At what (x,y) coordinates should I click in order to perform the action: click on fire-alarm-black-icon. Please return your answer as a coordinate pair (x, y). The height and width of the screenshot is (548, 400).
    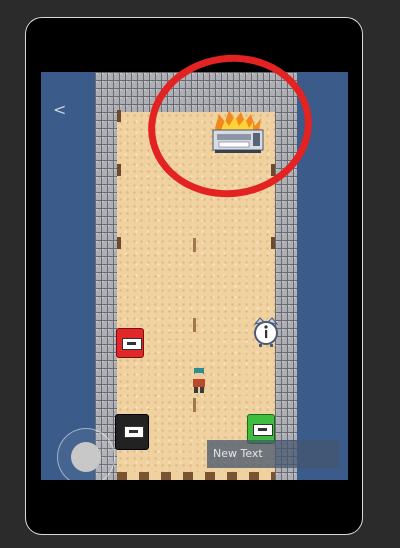
    Looking at the image, I should click on (132, 432).